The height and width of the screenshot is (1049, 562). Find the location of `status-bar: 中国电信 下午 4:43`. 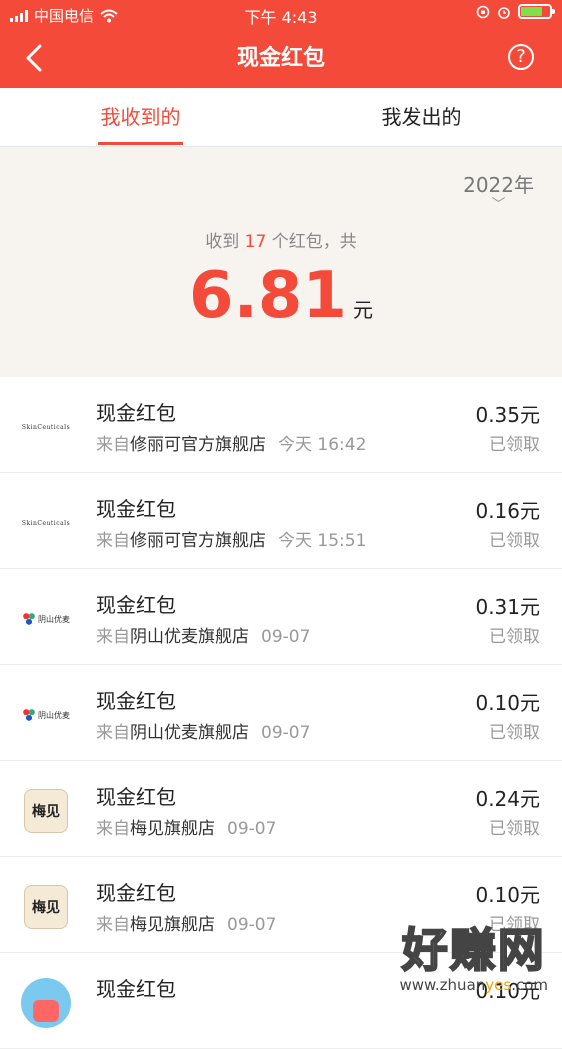

status-bar: 中国电信 下午 4:43 is located at coordinates (281, 14).